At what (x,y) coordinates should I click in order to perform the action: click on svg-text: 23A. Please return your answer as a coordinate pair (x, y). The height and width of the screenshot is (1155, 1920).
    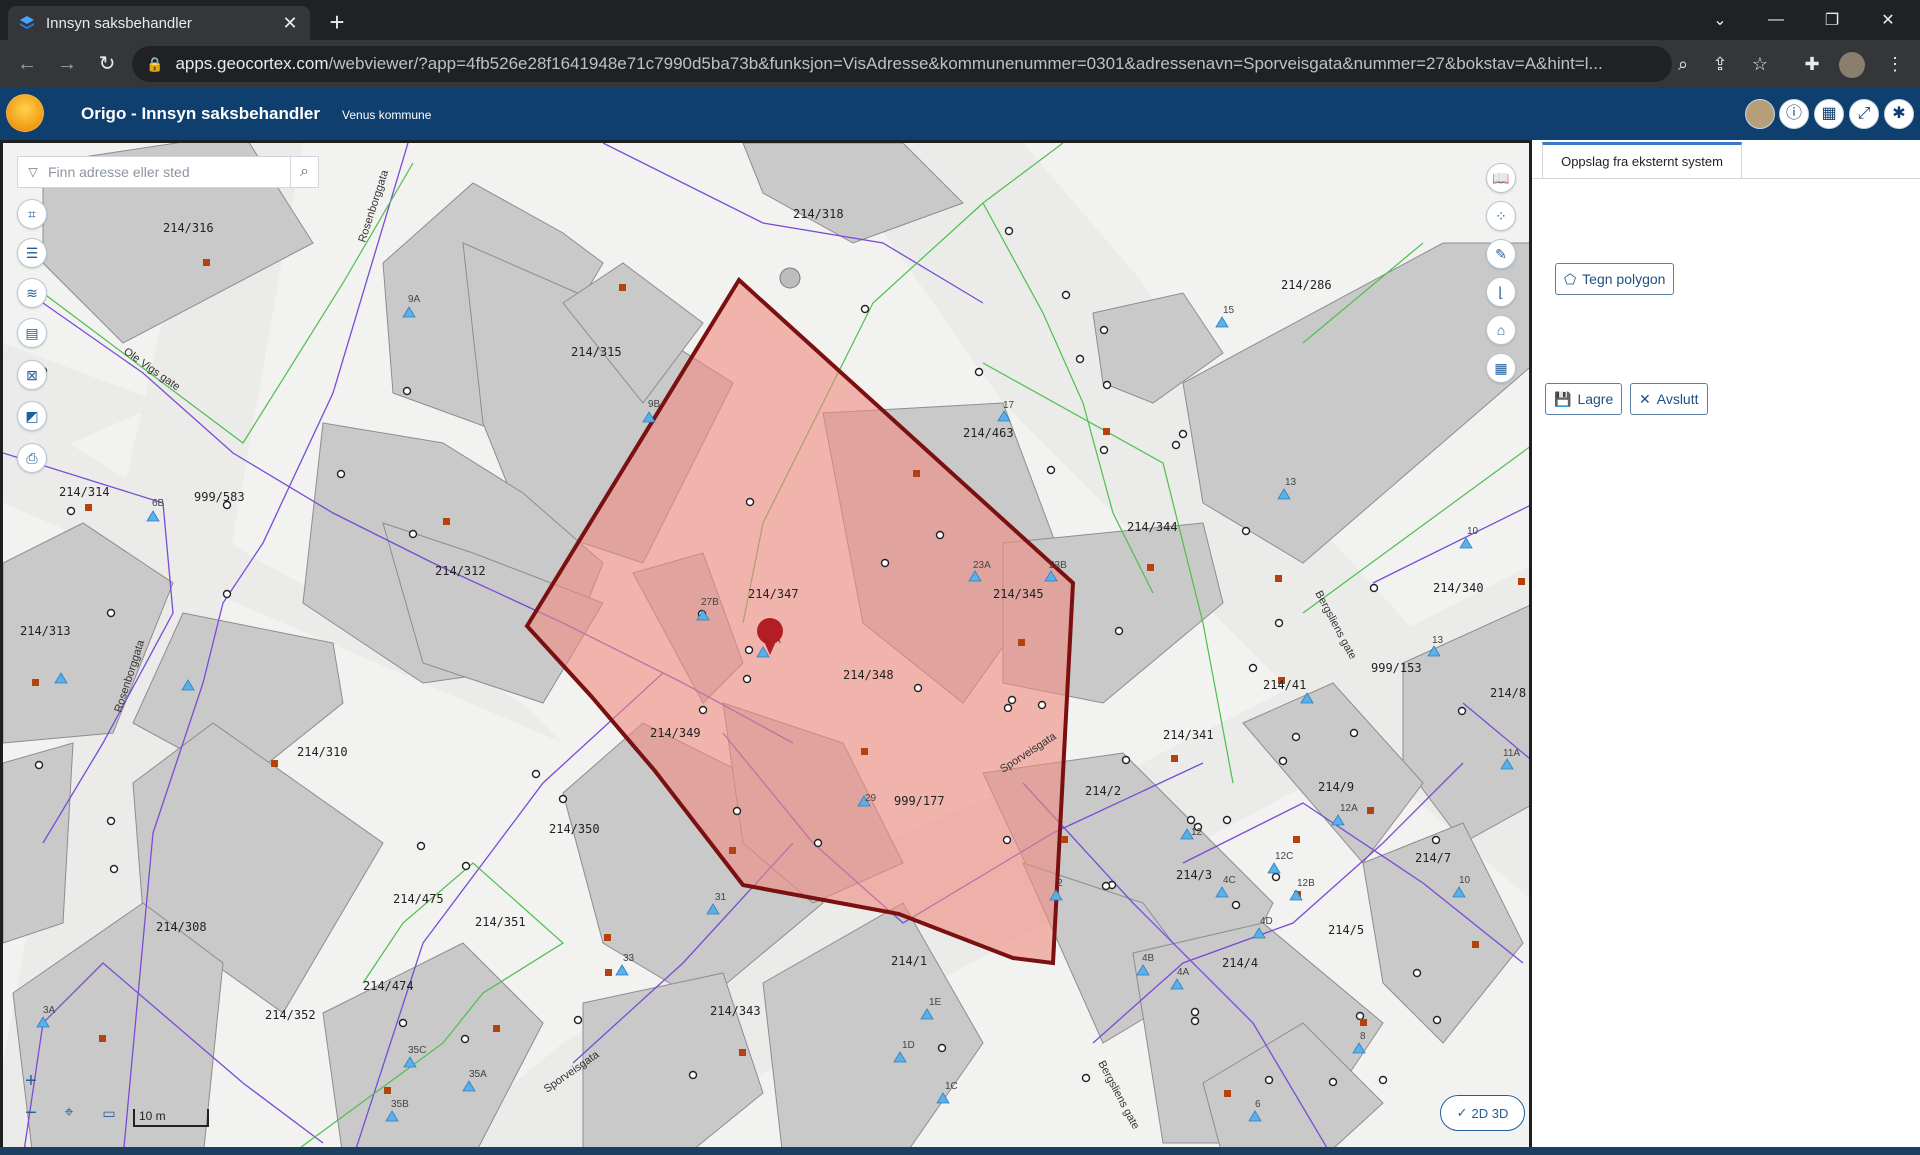
    Looking at the image, I should click on (982, 565).